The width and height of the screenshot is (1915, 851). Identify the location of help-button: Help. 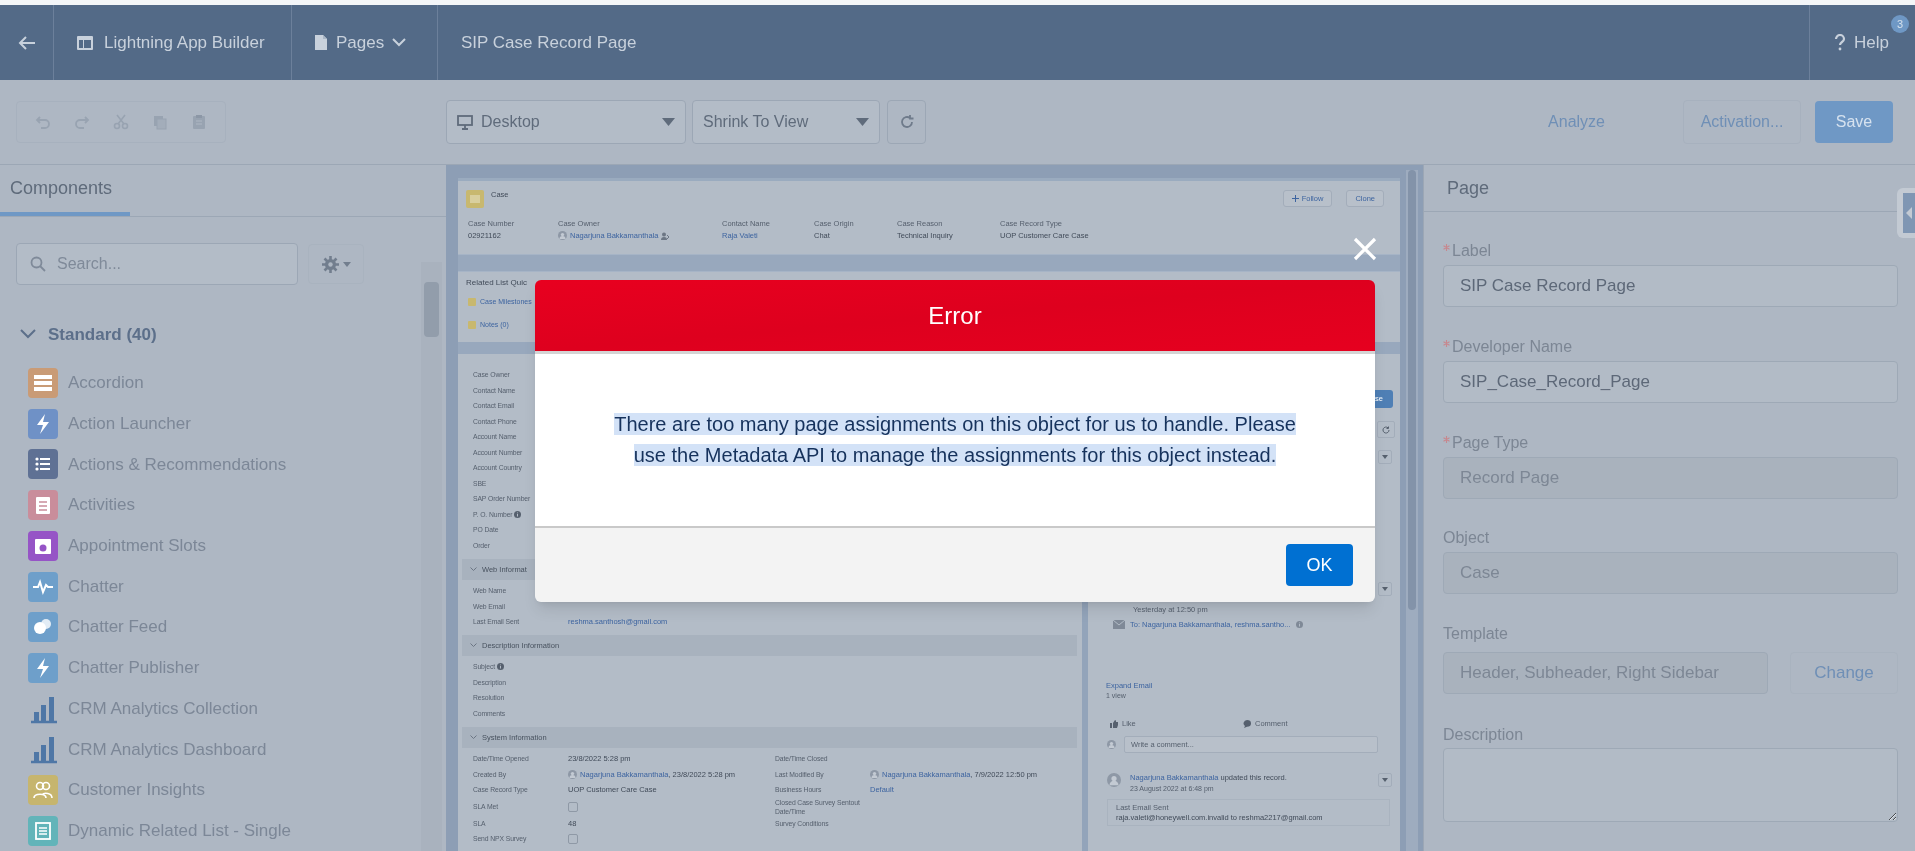
(1849, 42).